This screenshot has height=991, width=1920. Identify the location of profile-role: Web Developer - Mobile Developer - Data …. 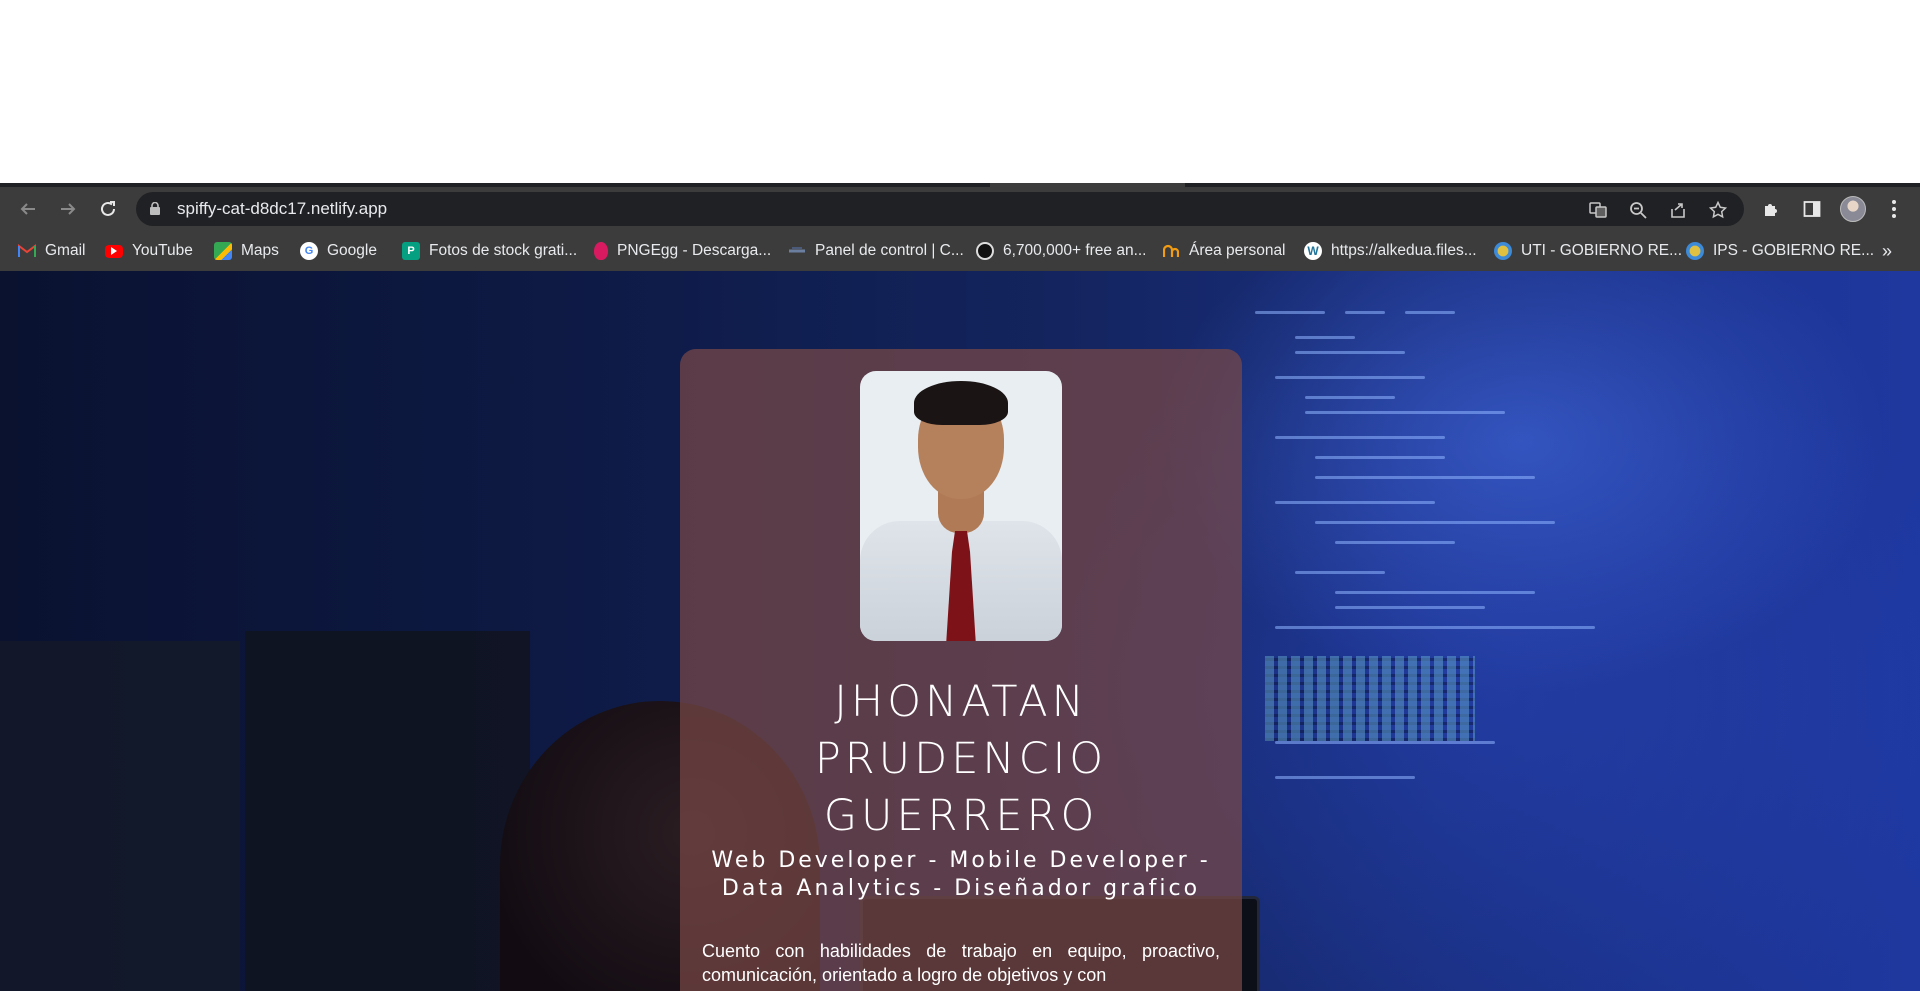
(961, 875).